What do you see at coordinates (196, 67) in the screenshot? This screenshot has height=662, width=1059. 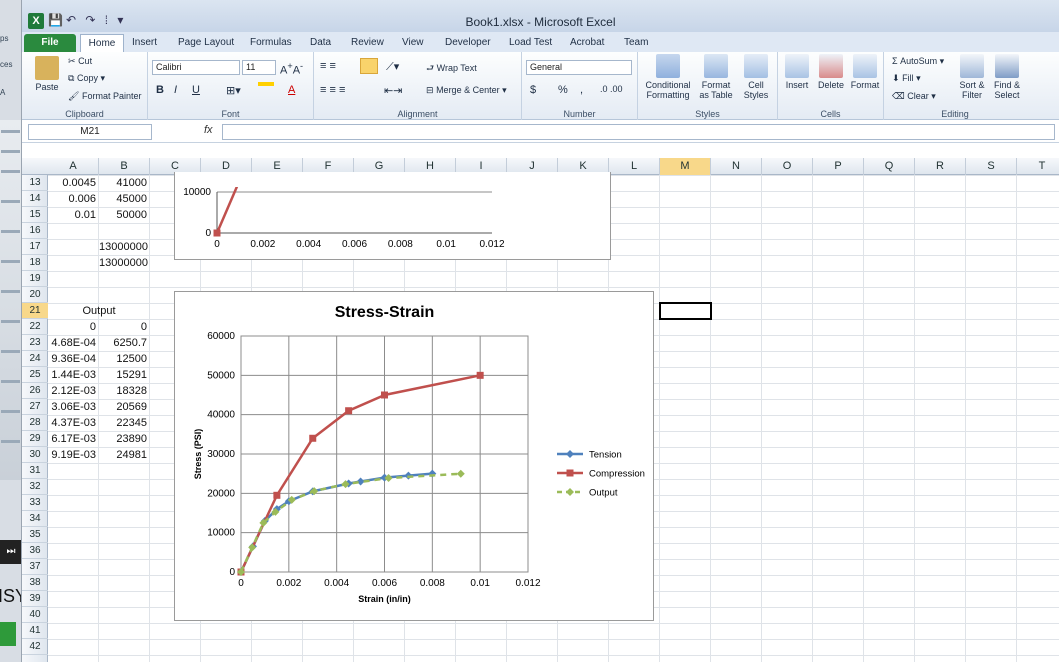 I see `font-name-select: Calibri` at bounding box center [196, 67].